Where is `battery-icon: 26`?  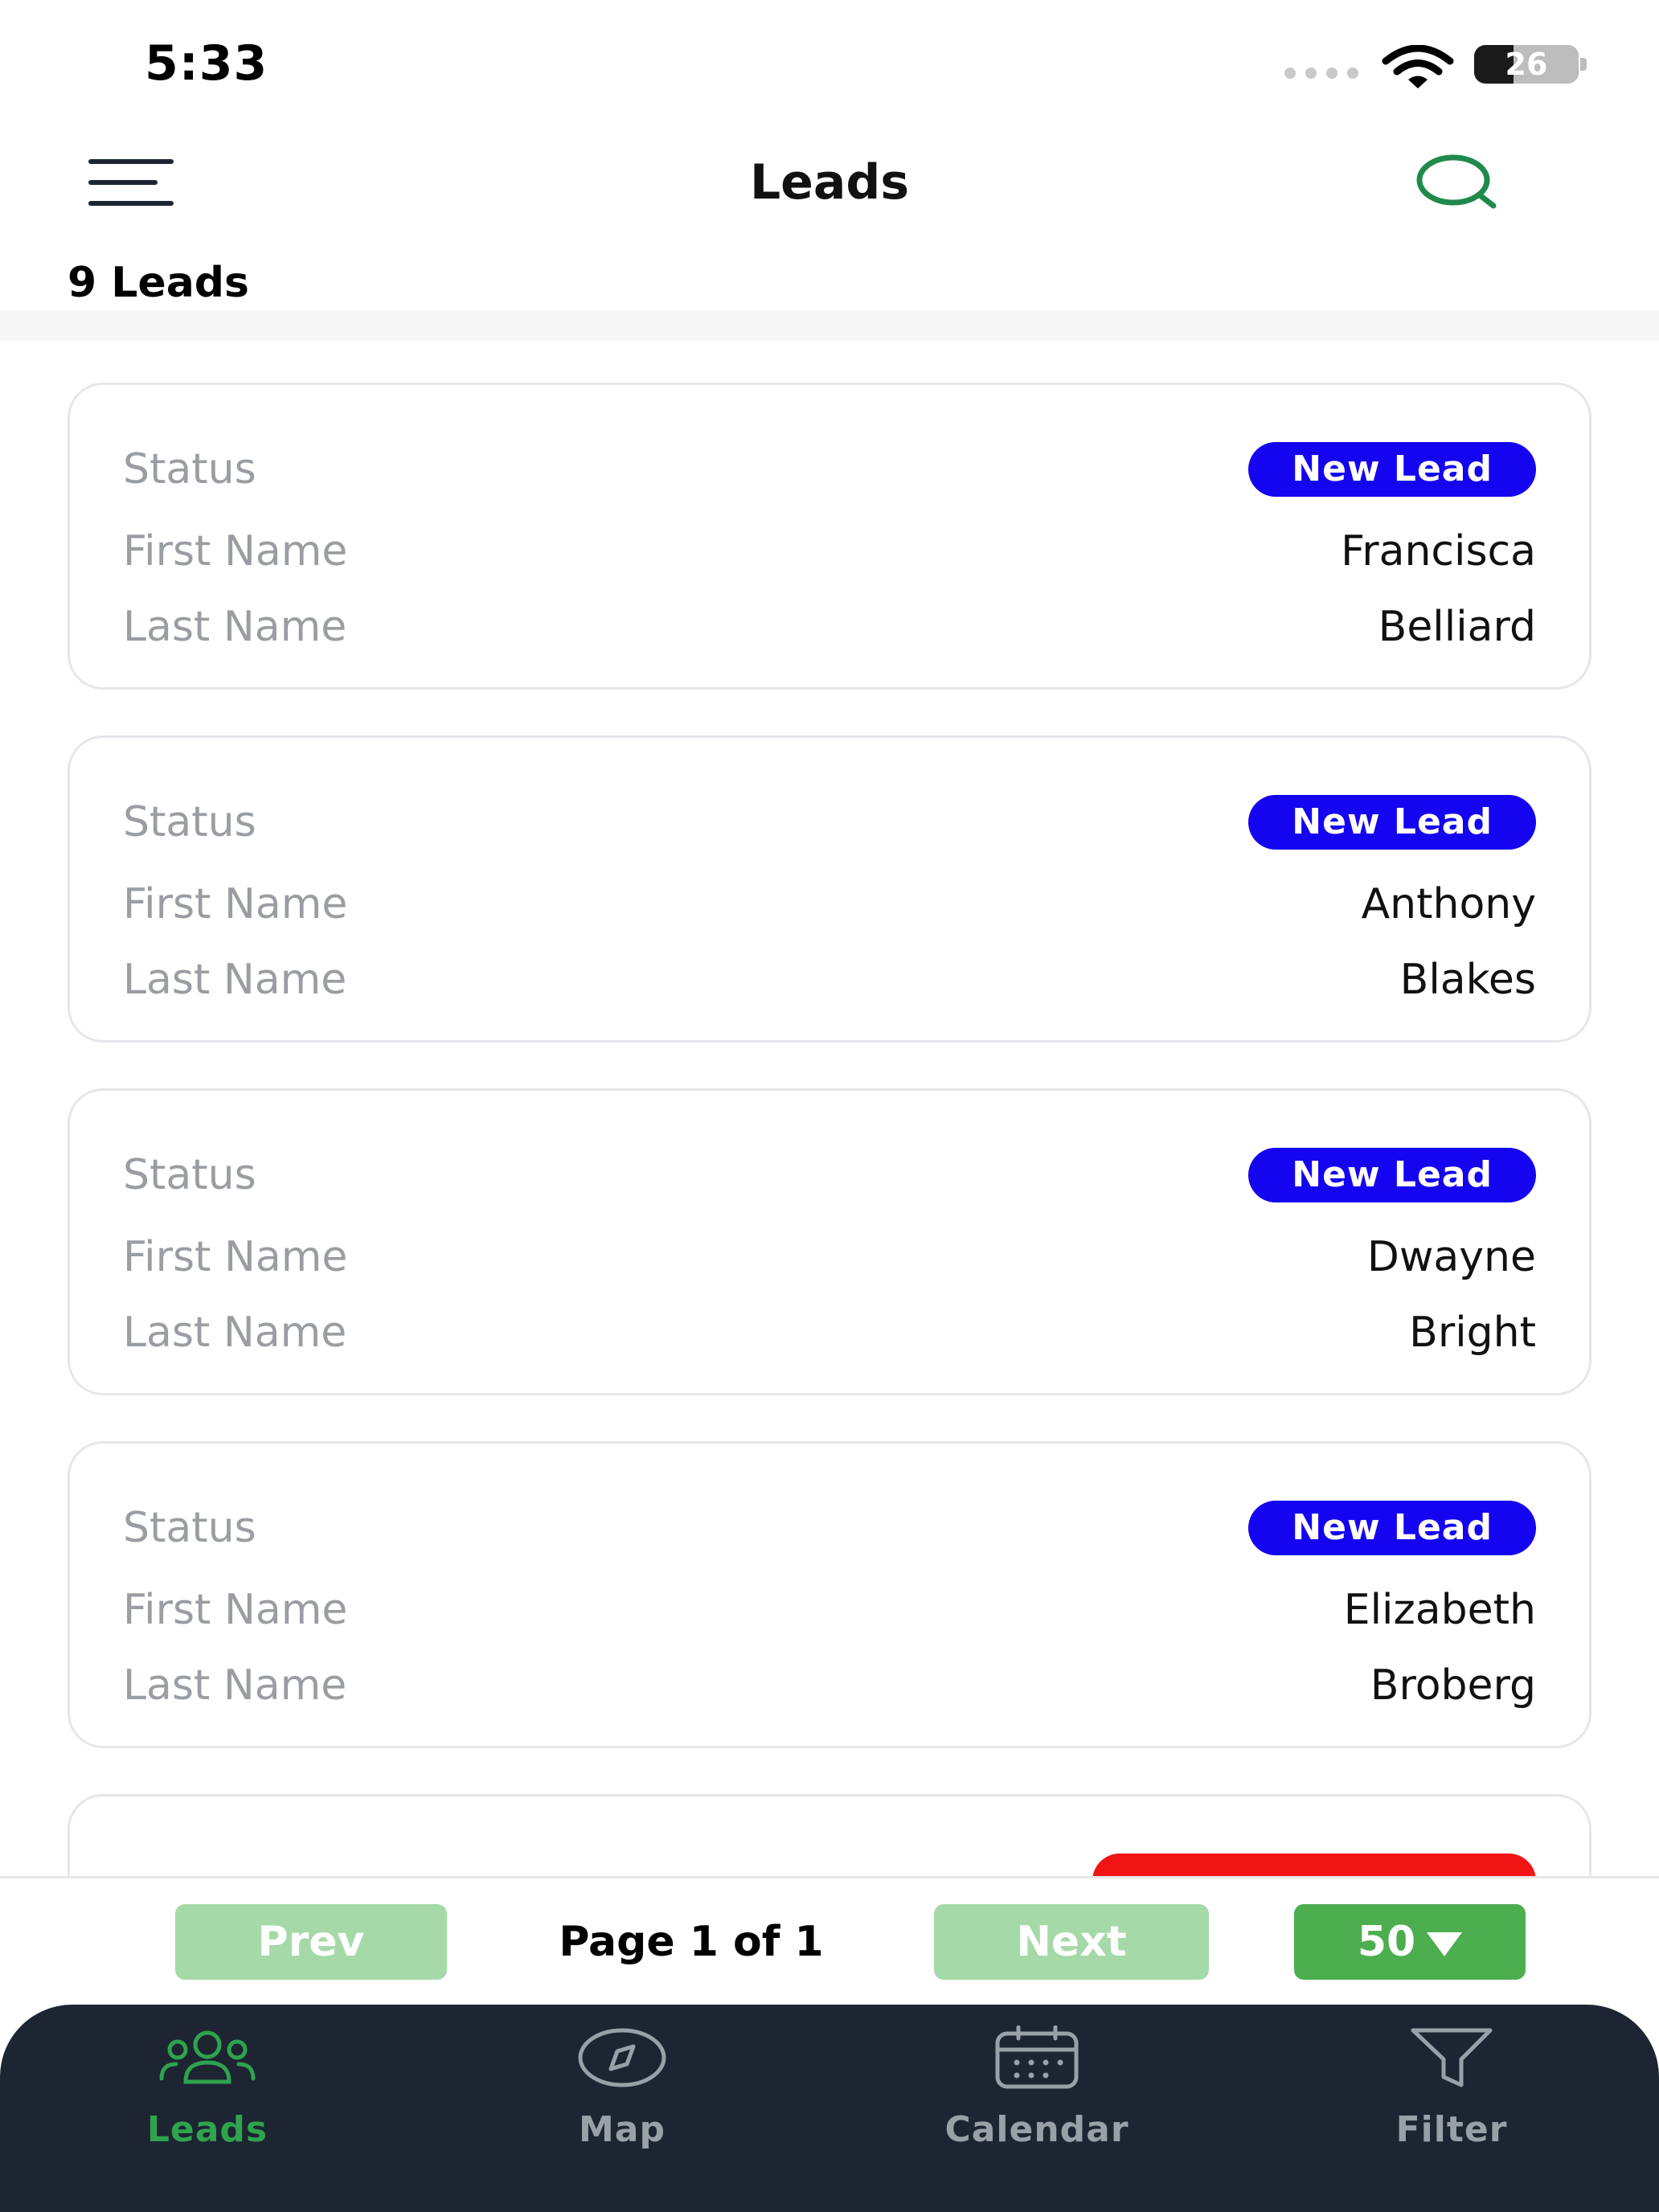 battery-icon: 26 is located at coordinates (1526, 64).